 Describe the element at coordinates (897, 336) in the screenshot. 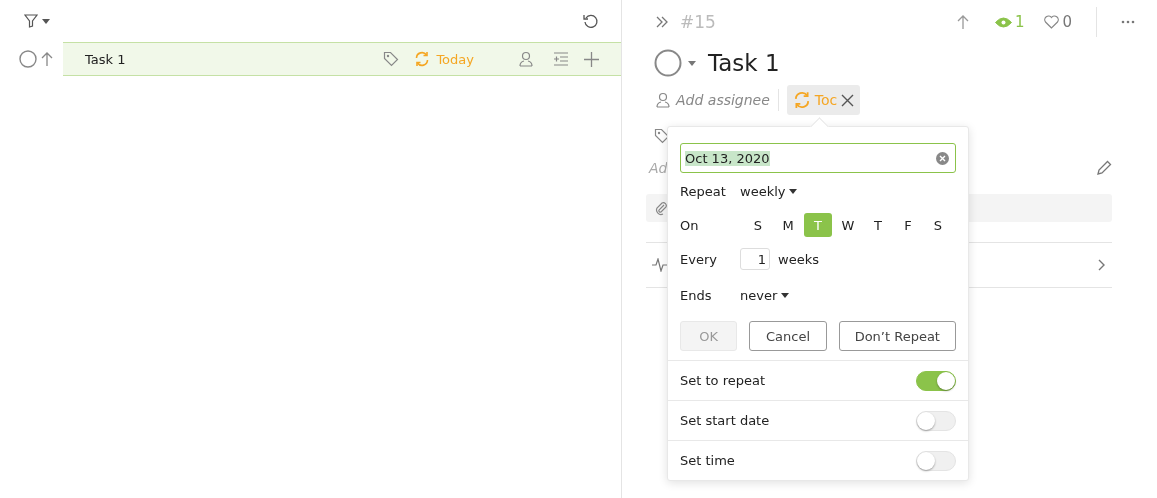

I see `popover-button: Don’t Repeat` at that location.